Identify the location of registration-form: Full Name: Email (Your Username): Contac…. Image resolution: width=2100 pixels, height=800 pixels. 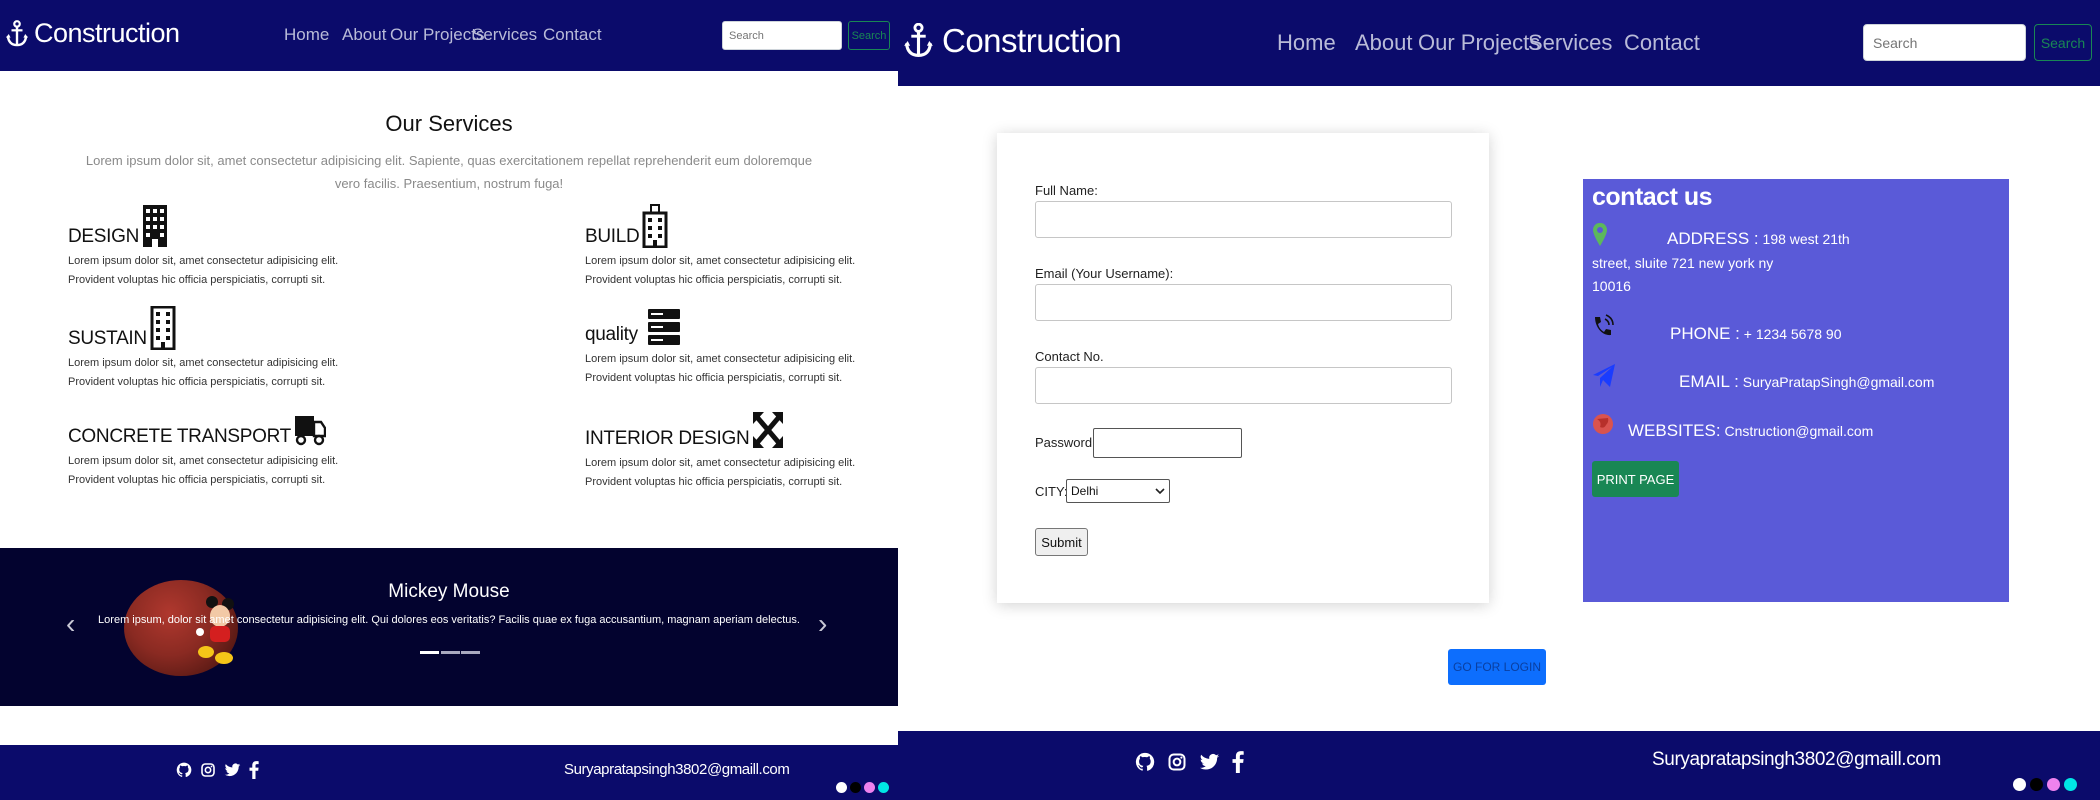
(1243, 368).